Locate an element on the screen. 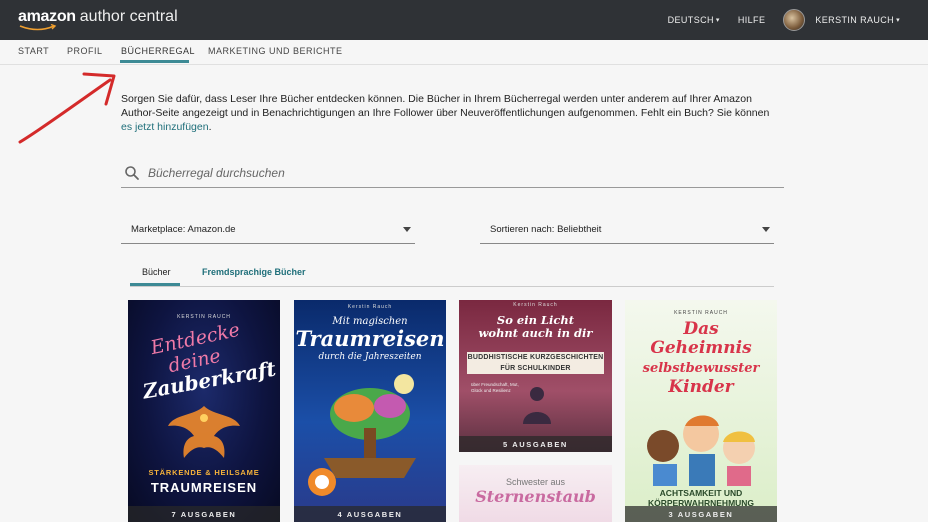  sort-select: Sortieren nach: Beliebtheit is located at coordinates (627, 230).